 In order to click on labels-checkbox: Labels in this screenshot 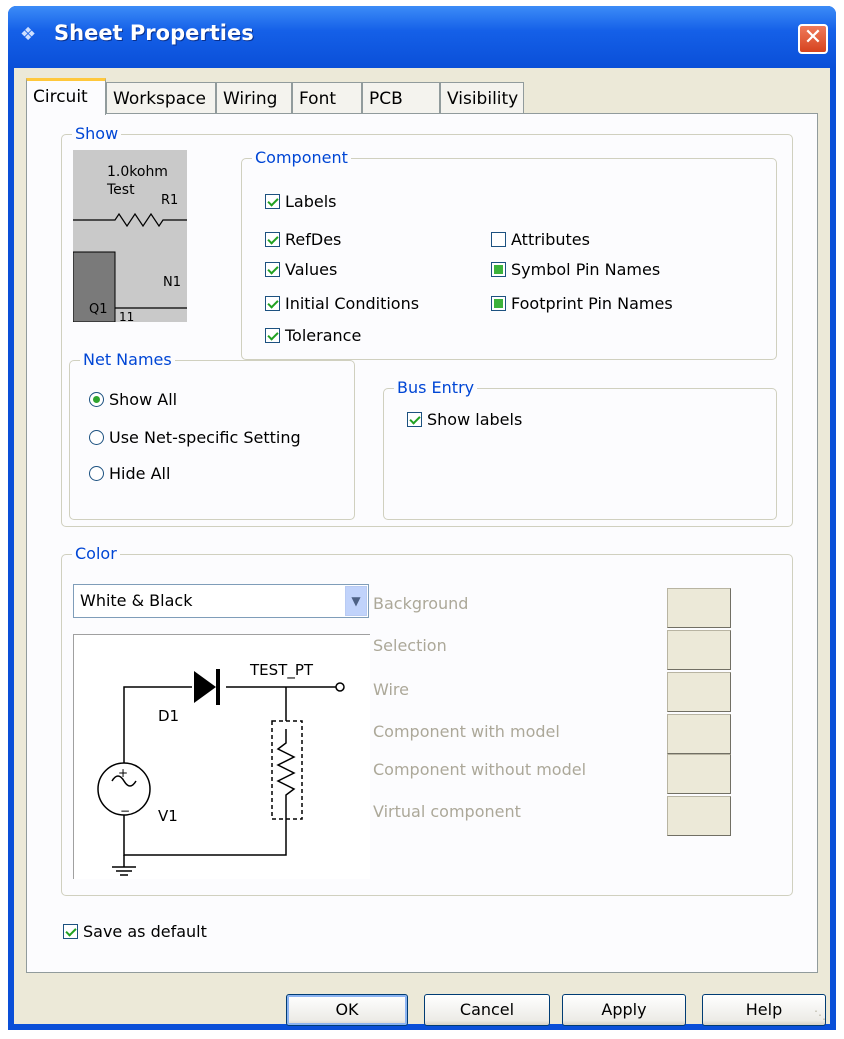, I will do `click(301, 201)`.